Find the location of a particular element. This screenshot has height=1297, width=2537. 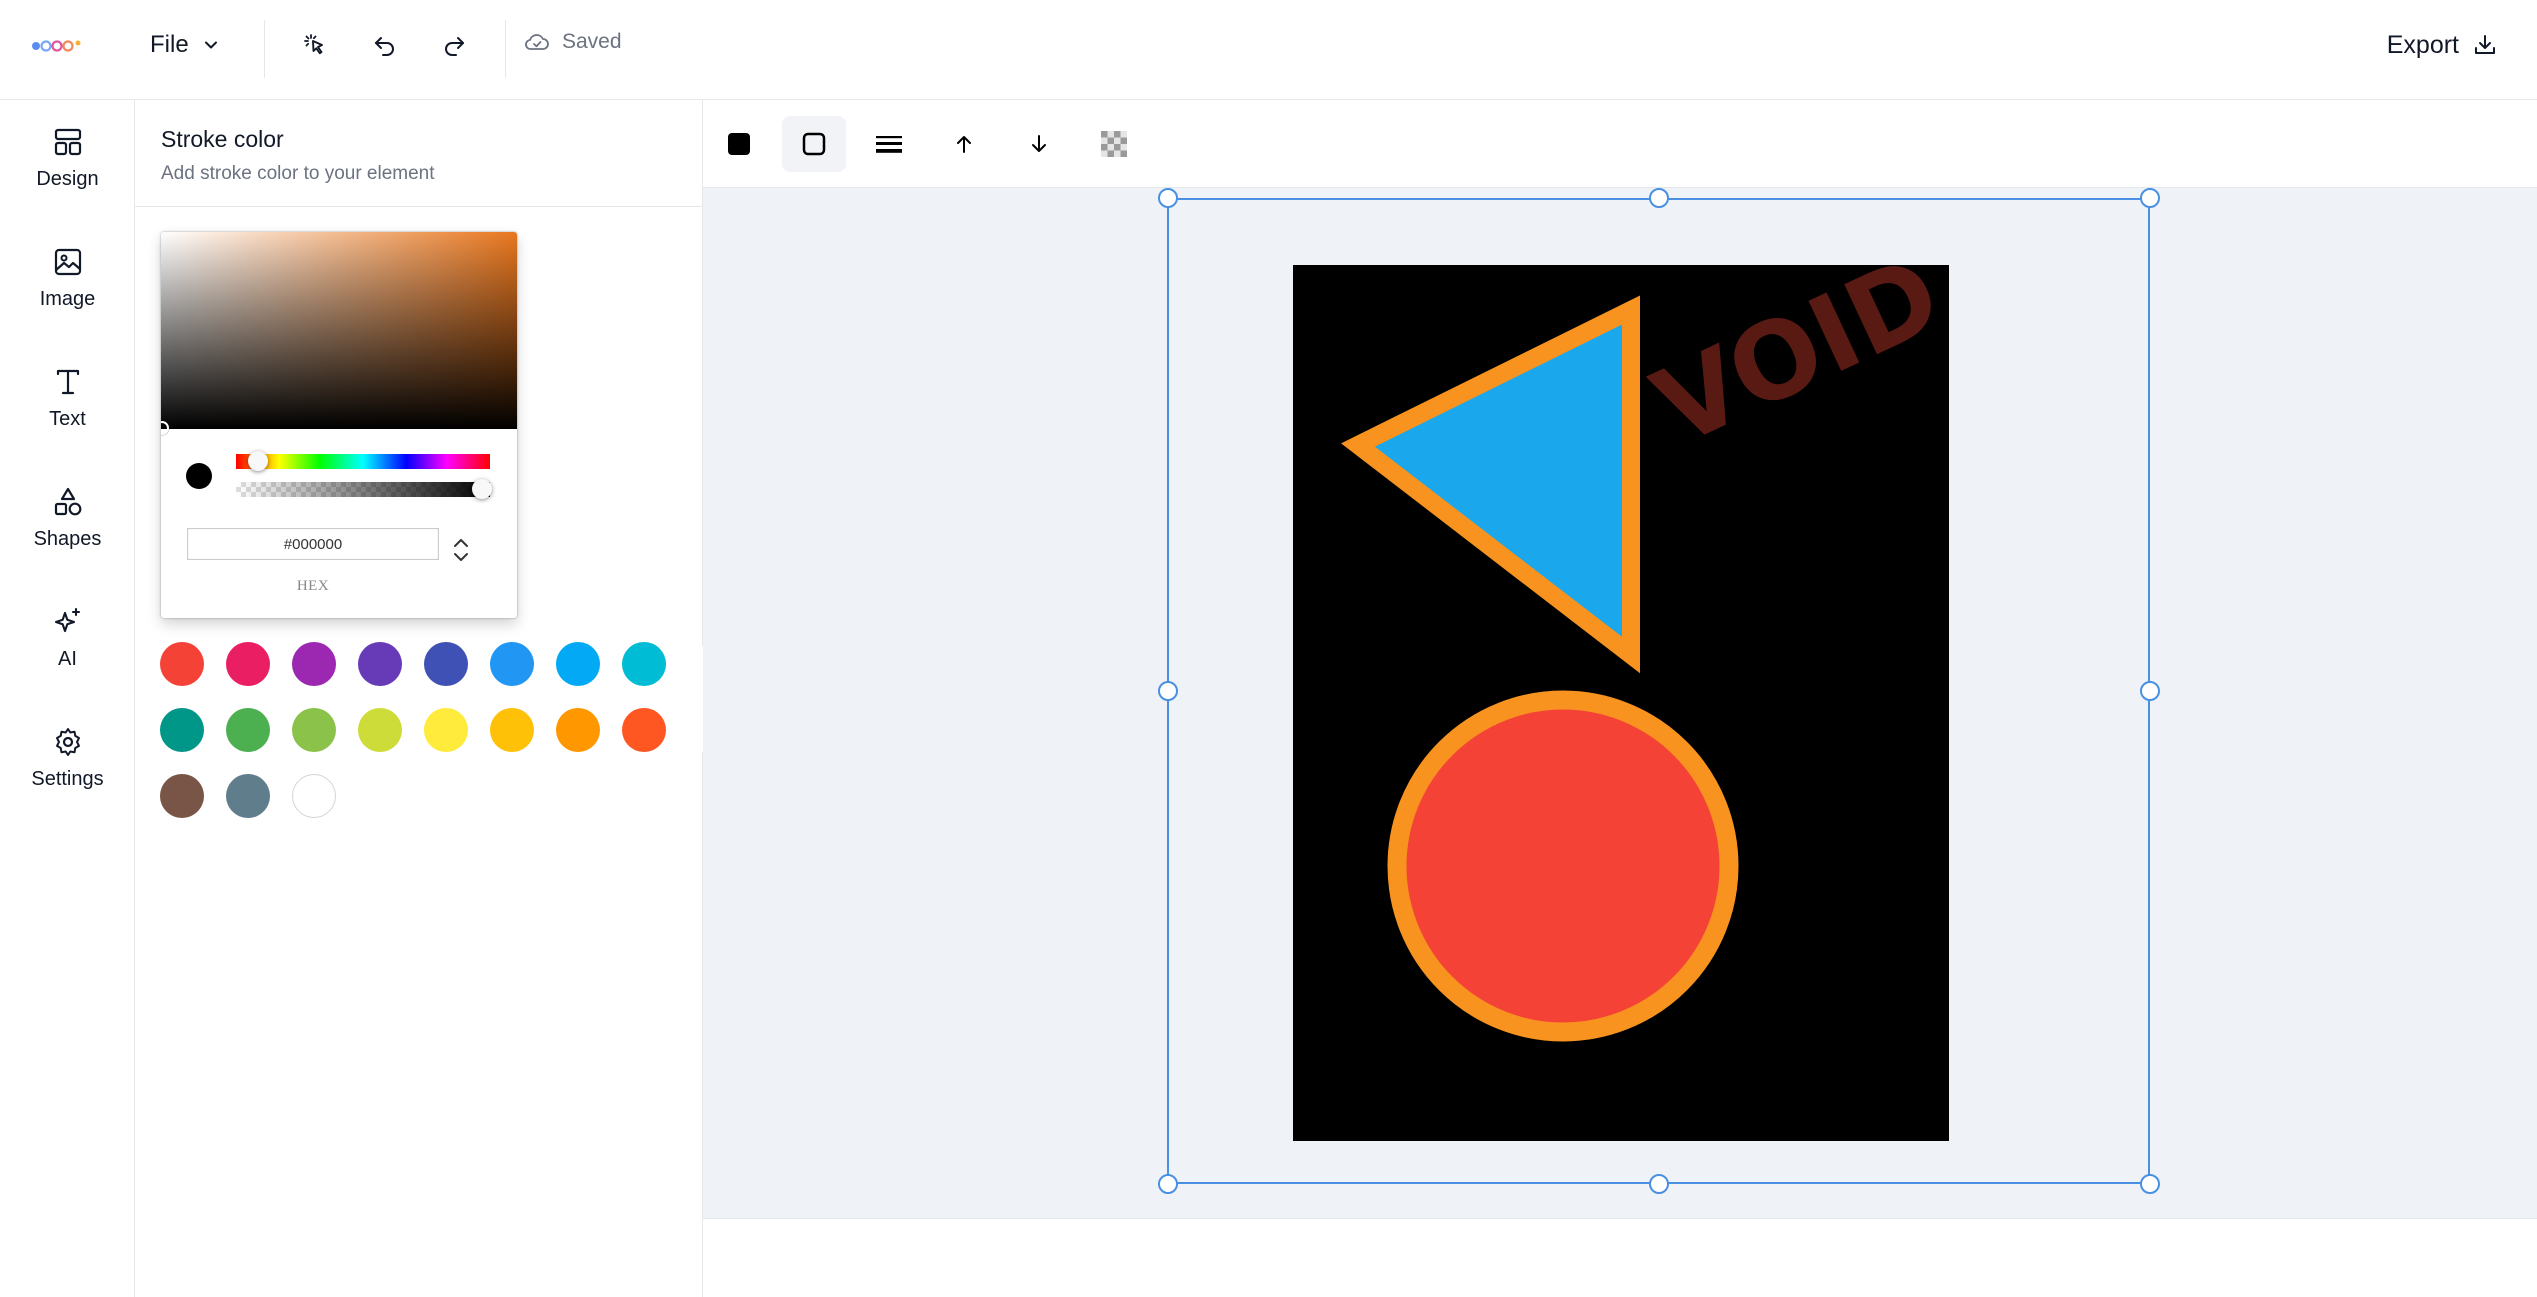

element-toolbar is located at coordinates (1620, 144).